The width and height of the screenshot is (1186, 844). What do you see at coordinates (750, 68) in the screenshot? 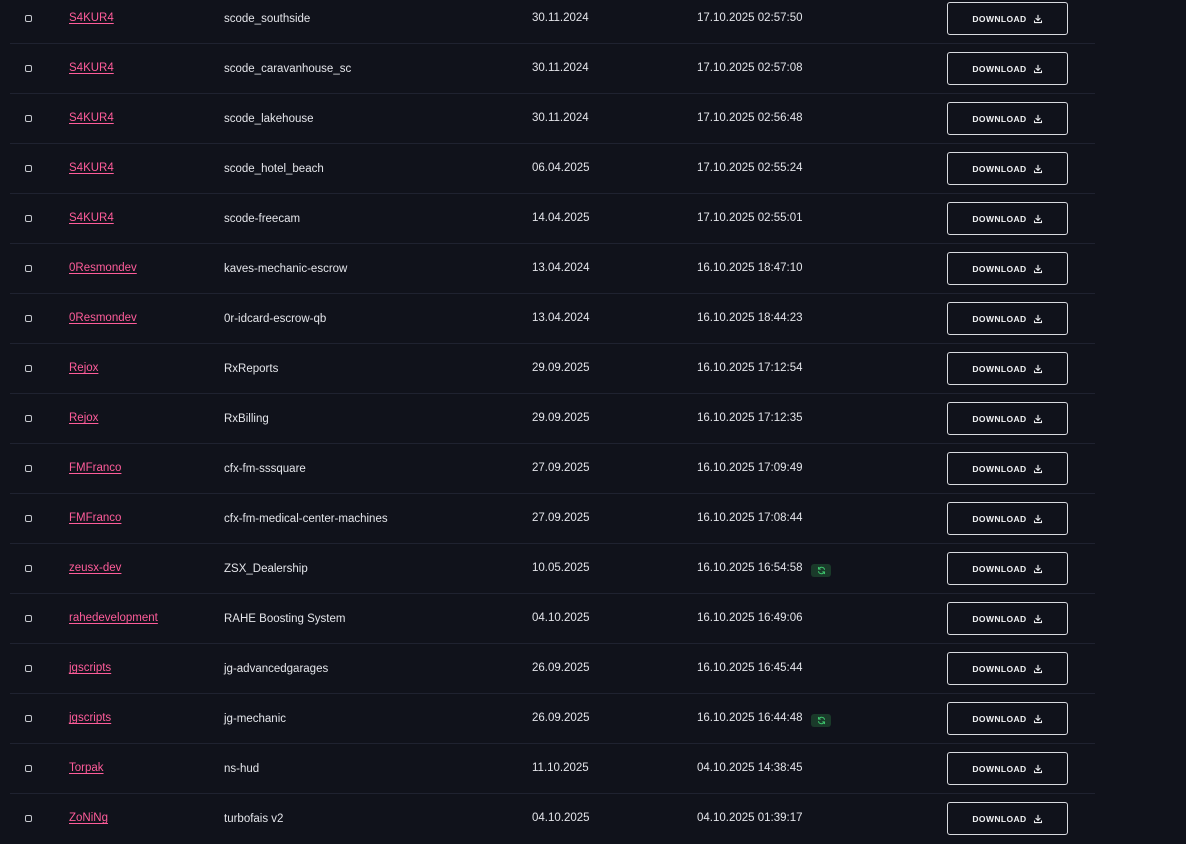
I see `updated-date: 17.10.2025 02:57:08` at bounding box center [750, 68].